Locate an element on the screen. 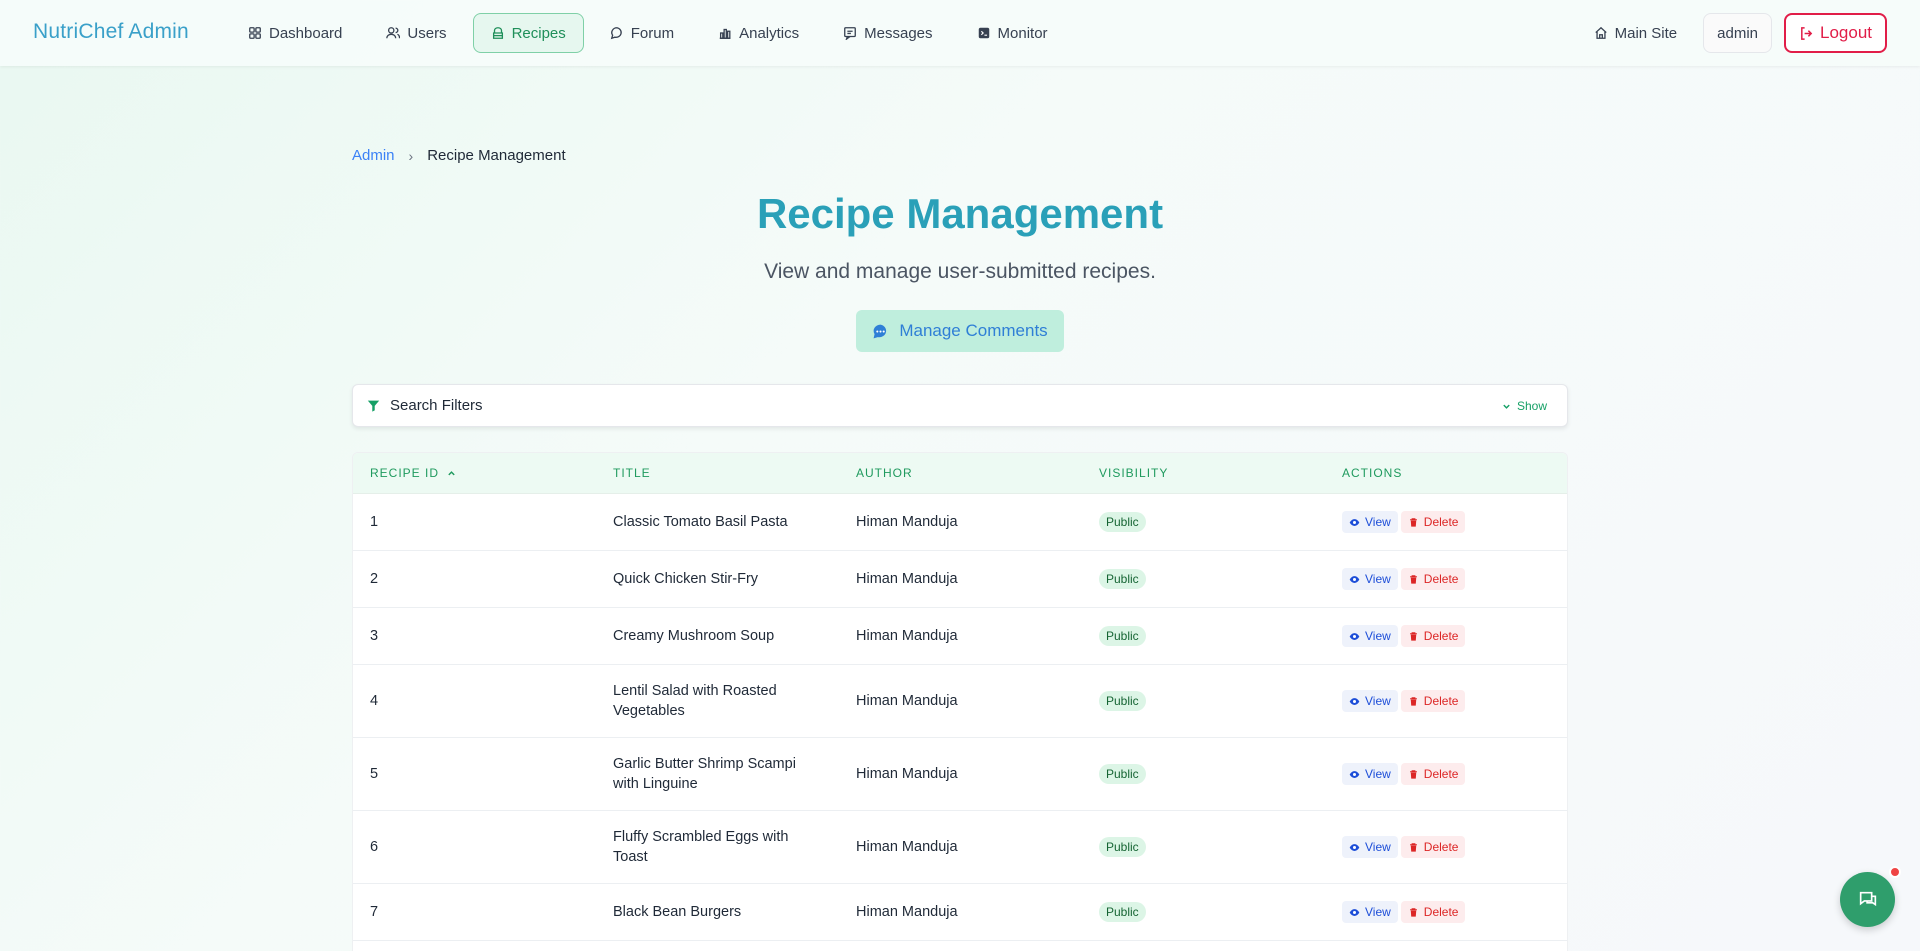 This screenshot has height=951, width=1920. nav-recipes: Recipes is located at coordinates (528, 33).